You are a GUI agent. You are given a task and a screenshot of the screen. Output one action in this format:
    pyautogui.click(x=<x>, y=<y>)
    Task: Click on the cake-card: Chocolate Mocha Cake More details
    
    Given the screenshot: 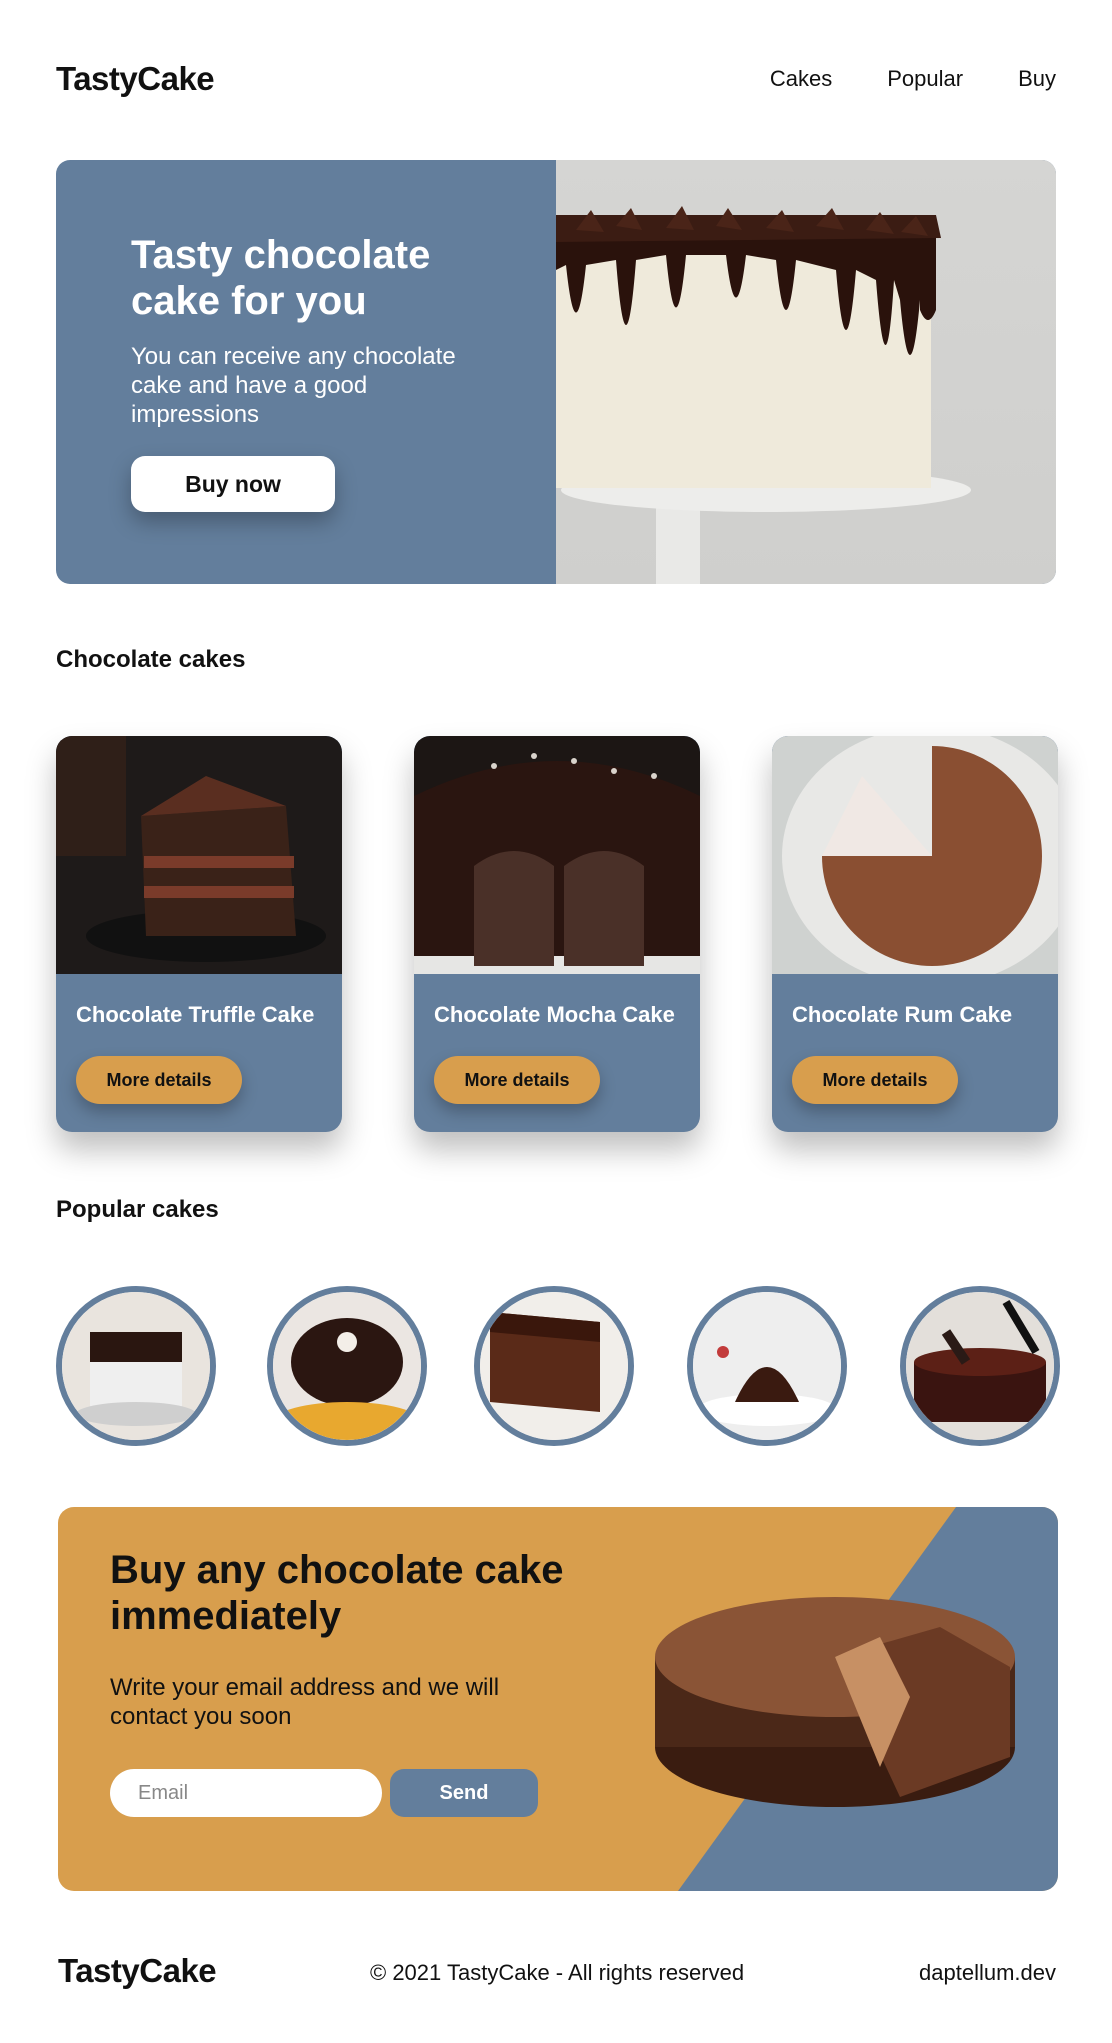 What is the action you would take?
    pyautogui.click(x=557, y=934)
    